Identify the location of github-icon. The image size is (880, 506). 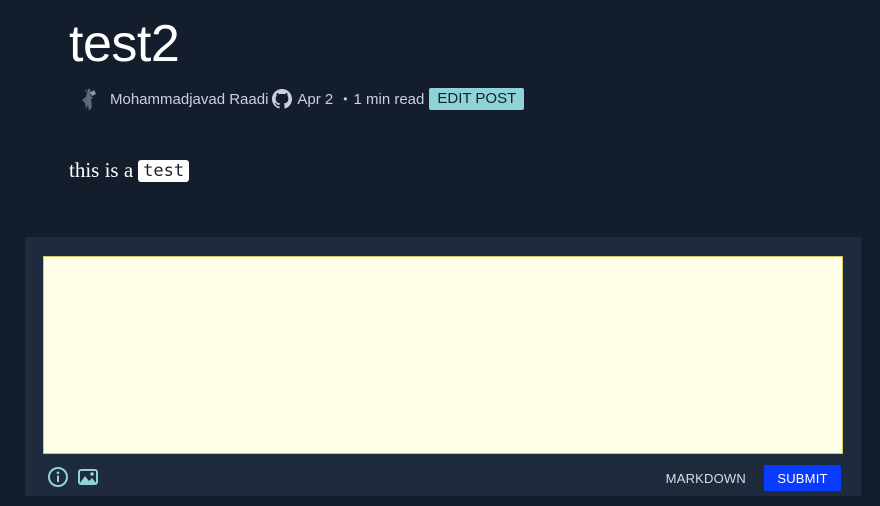
(282, 99).